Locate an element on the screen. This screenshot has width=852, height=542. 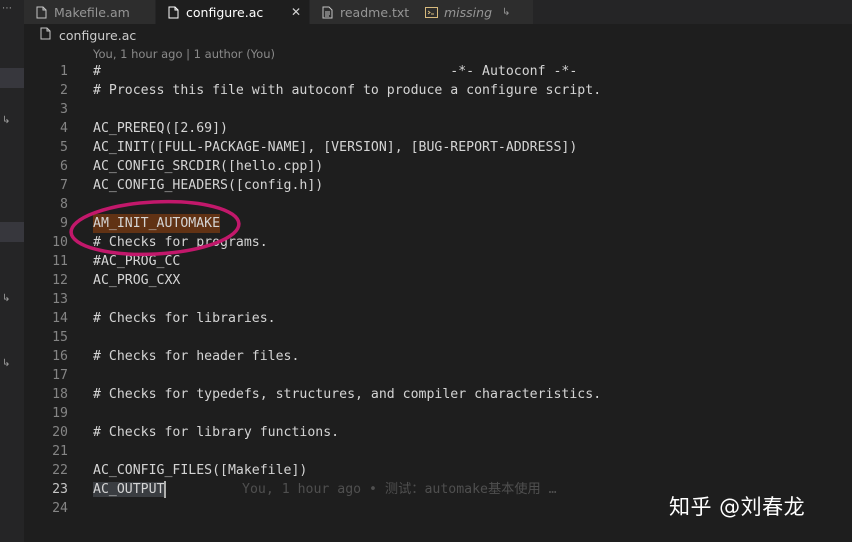
tab-configure-ac: configure.ac ✕ is located at coordinates (233, 12).